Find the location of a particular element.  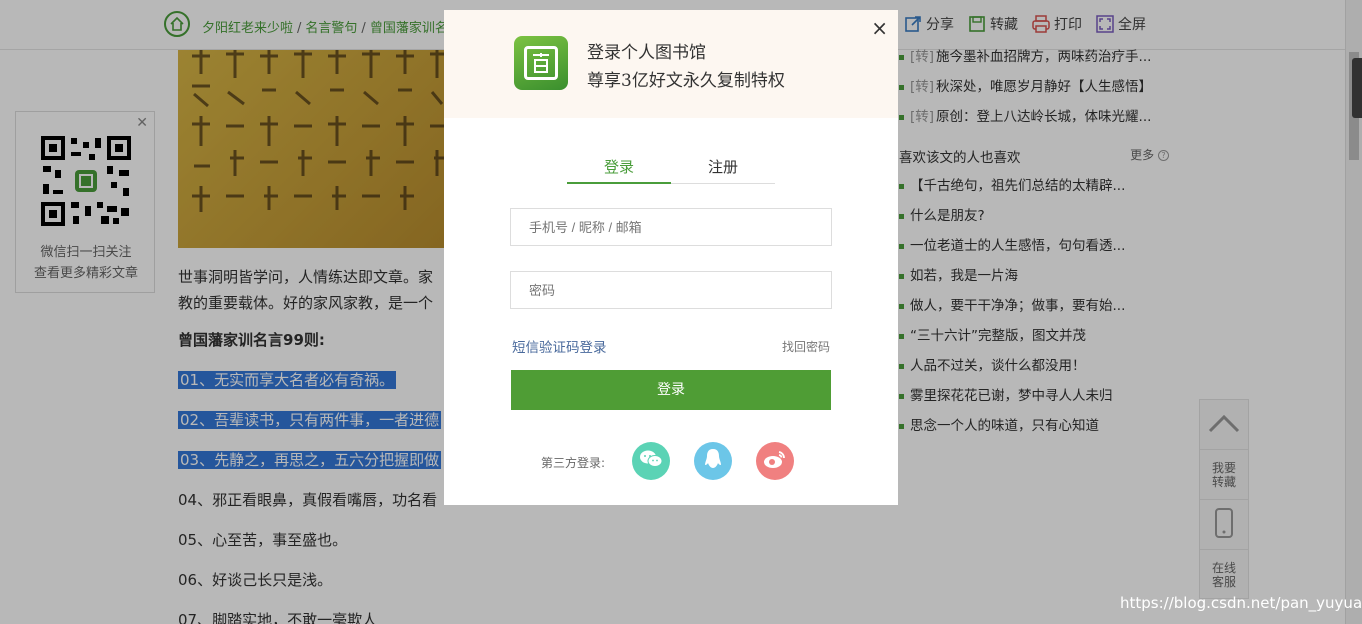

sms-login-link: 短信验证码登录 is located at coordinates (559, 346).